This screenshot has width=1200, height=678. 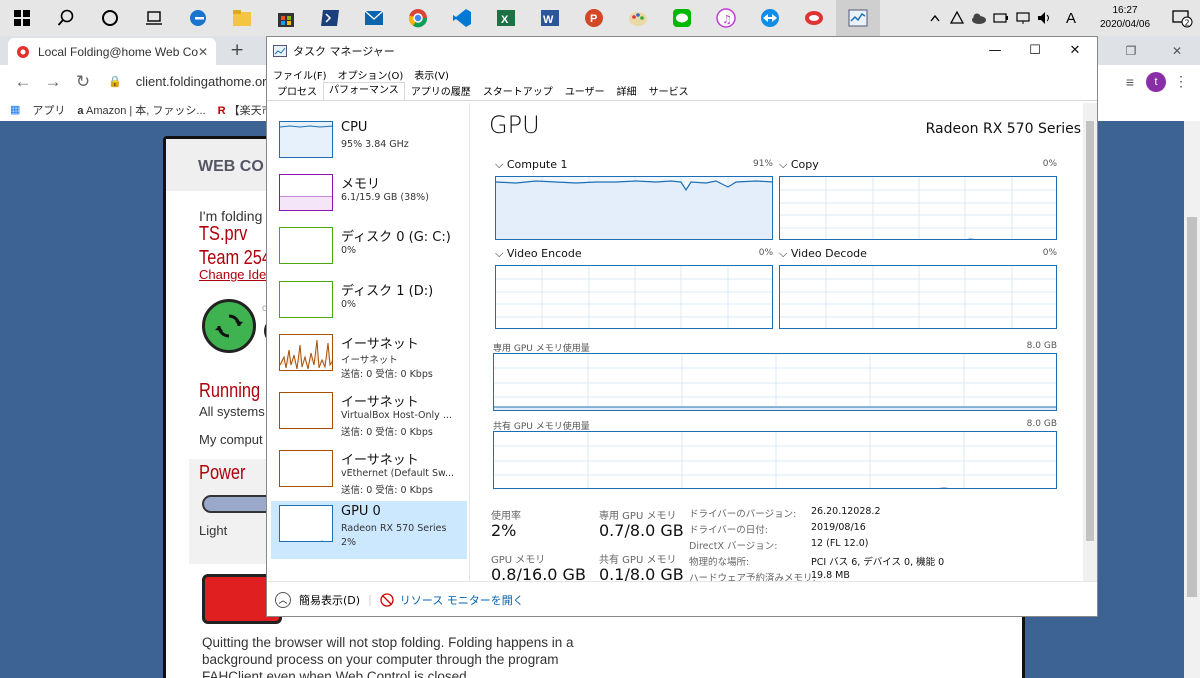 I want to click on resource-item-cpu: CPU 95% 3.84 GHz, so click(x=369, y=146).